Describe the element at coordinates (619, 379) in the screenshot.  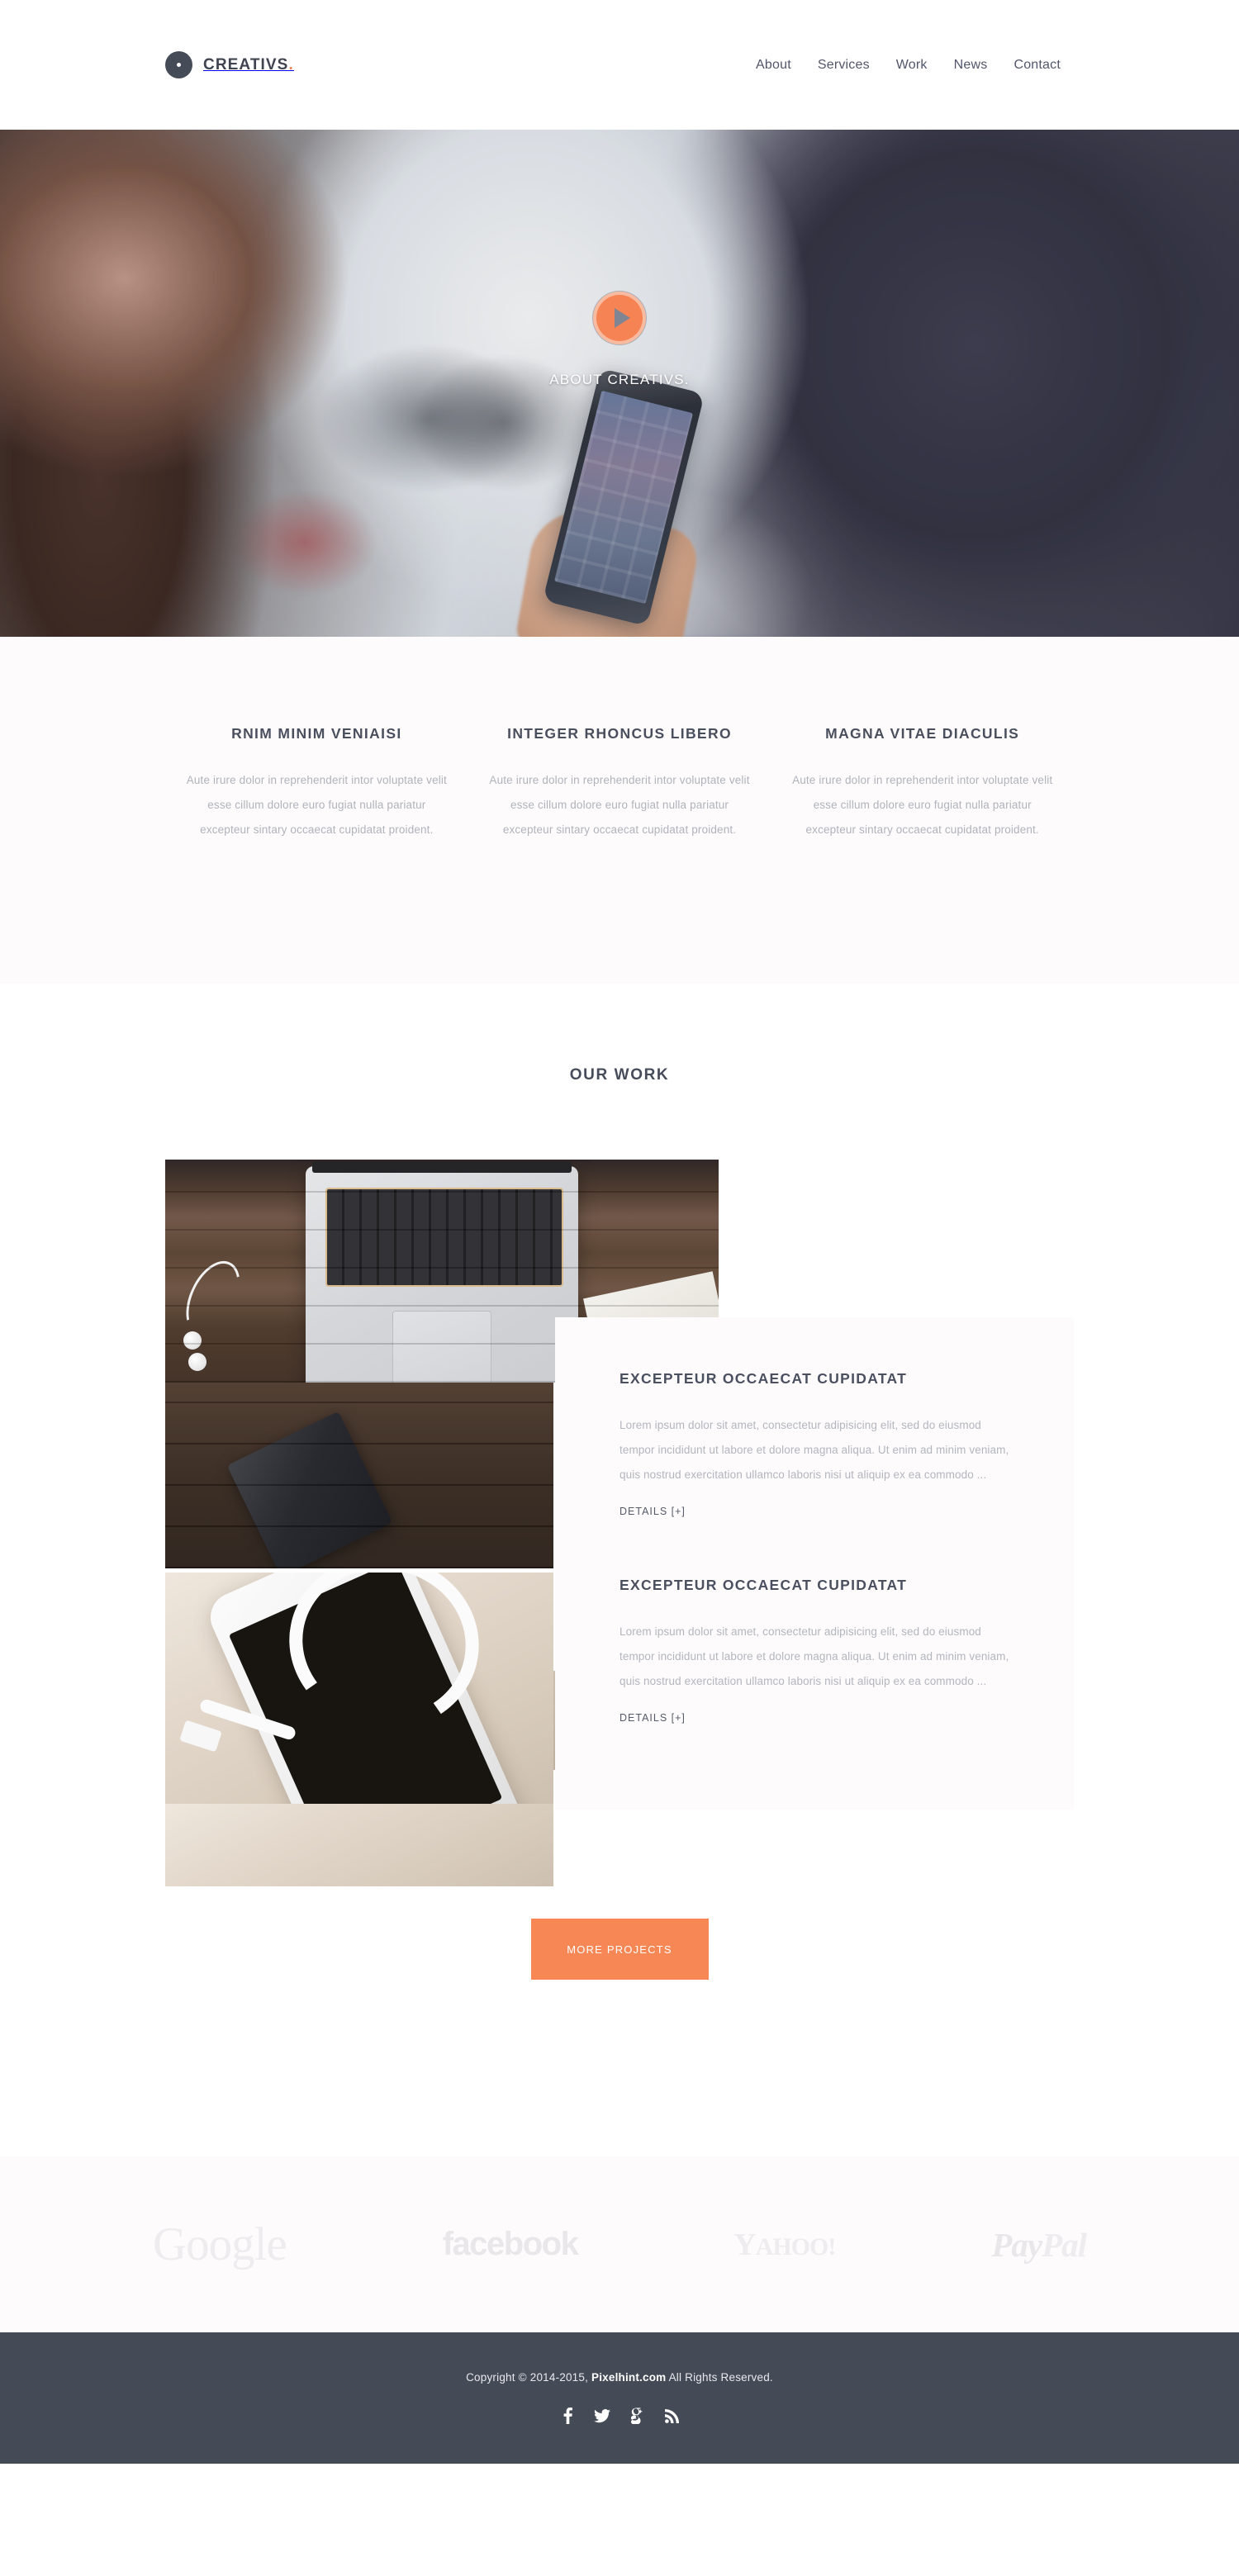
I see `hero-caption: ABOUT CREATIVS.` at that location.